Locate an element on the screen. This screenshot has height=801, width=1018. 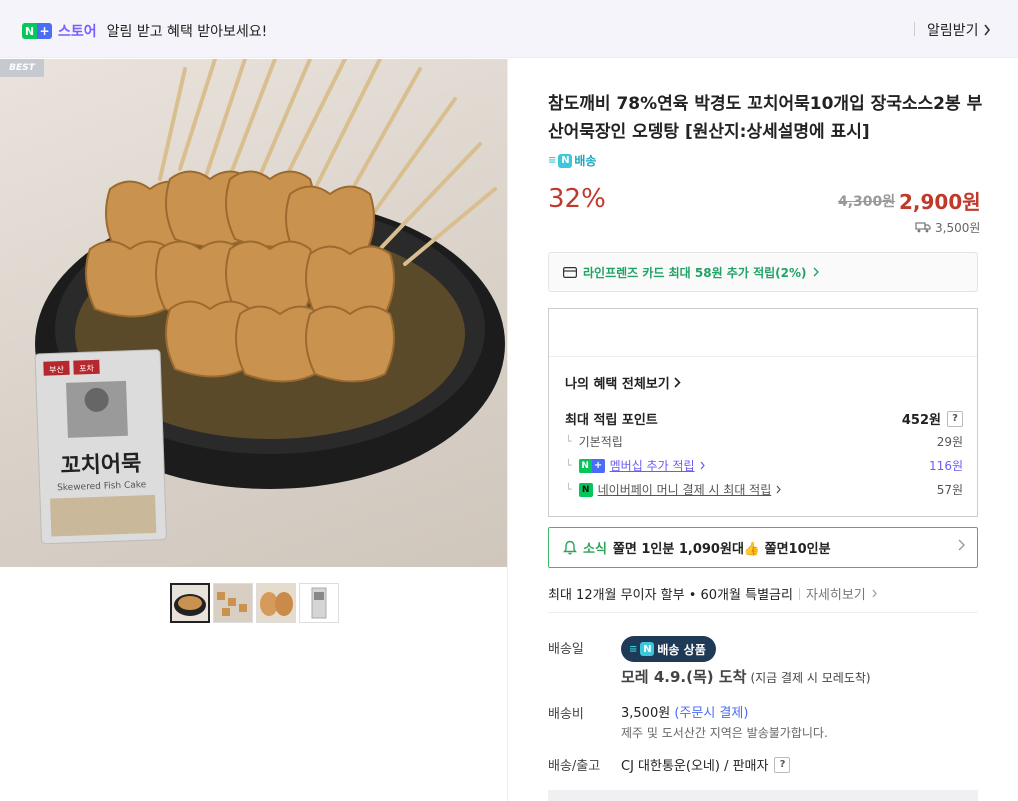
news-tag: 소식 is located at coordinates (595, 549).